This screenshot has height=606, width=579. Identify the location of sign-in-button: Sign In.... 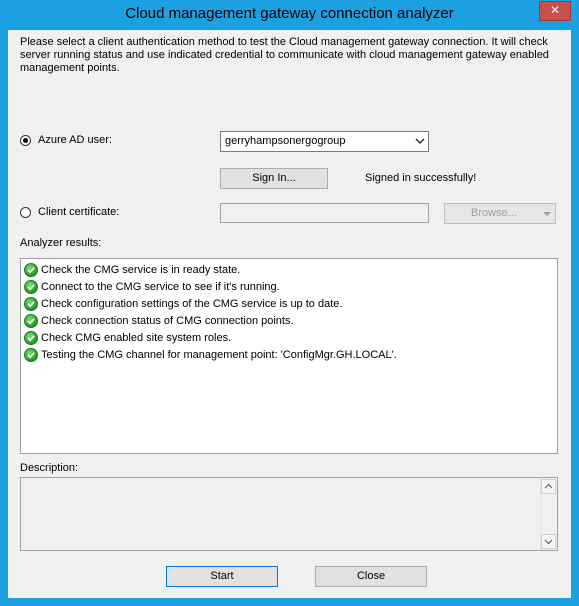
(274, 178).